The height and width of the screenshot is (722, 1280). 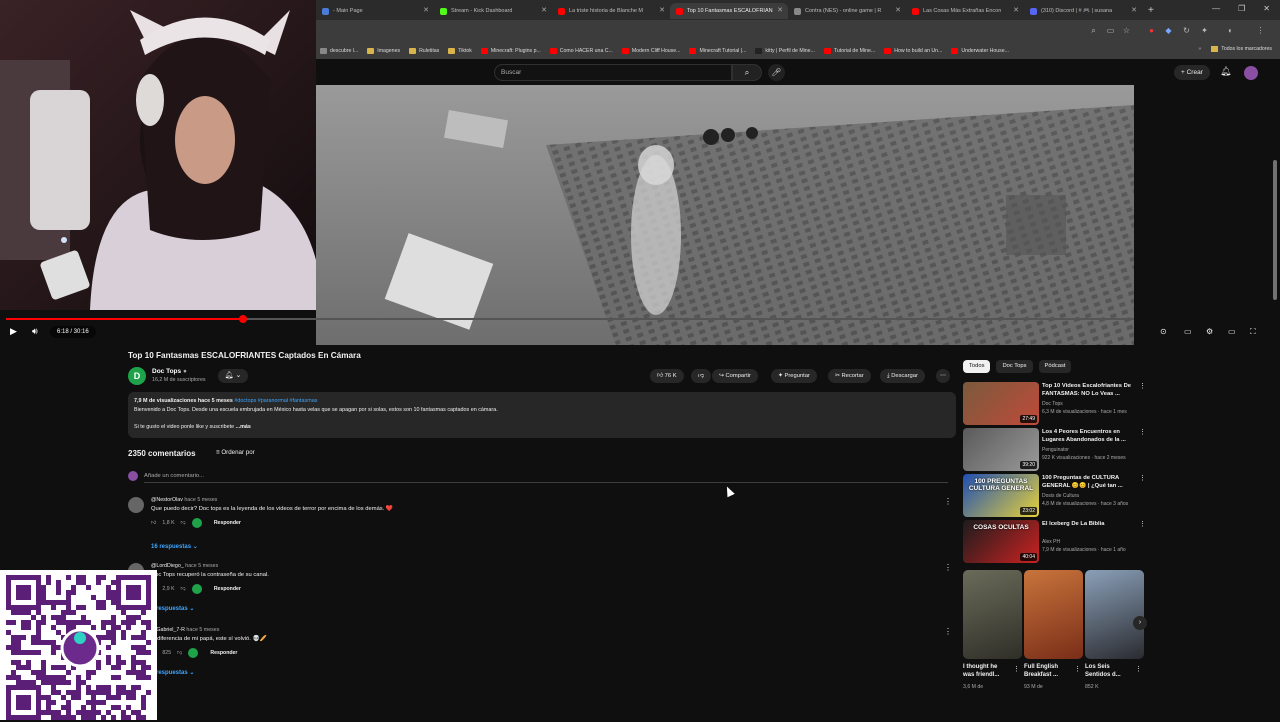 I want to click on filter-chip: Doc Tops, so click(x=1014, y=366).